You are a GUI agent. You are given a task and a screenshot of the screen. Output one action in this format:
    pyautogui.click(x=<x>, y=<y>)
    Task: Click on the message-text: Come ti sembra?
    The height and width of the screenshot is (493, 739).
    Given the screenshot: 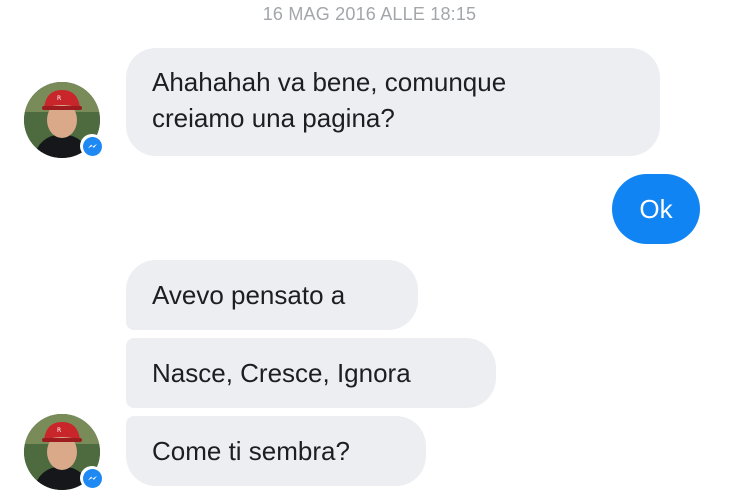 What is the action you would take?
    pyautogui.click(x=251, y=451)
    